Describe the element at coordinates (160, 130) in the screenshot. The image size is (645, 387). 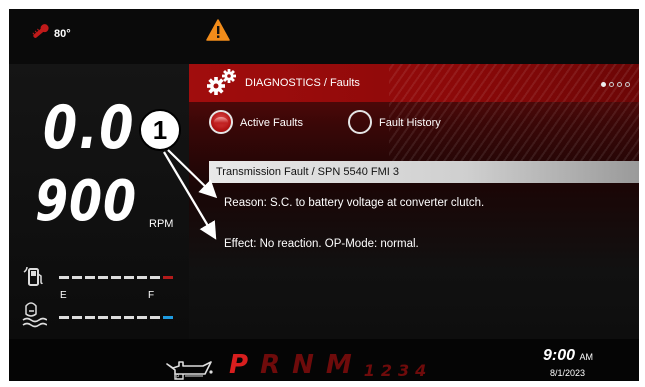
I see `callout-marker: 1` at that location.